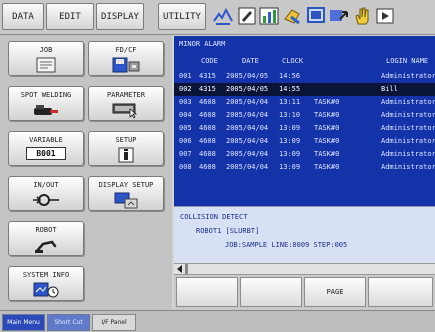 This screenshot has width=435, height=332. Describe the element at coordinates (46, 140) in the screenshot. I see `variable-label: VARIABLE` at that location.